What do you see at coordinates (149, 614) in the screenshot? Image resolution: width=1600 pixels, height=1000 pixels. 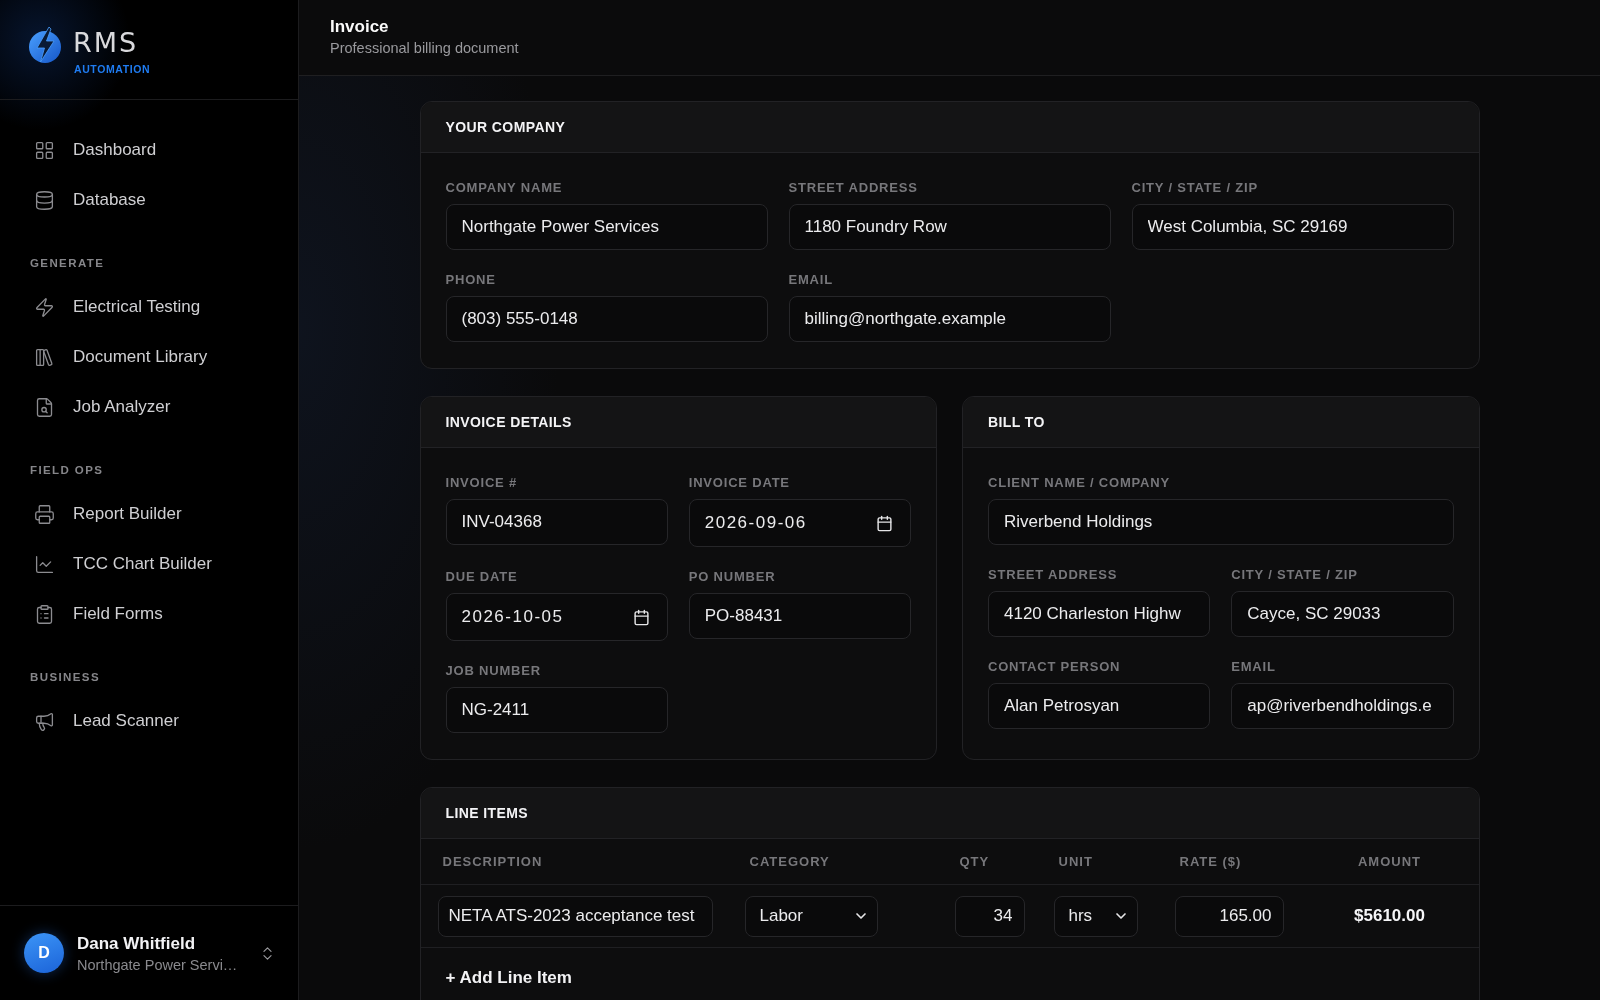 I see `nav-item: Field Forms` at bounding box center [149, 614].